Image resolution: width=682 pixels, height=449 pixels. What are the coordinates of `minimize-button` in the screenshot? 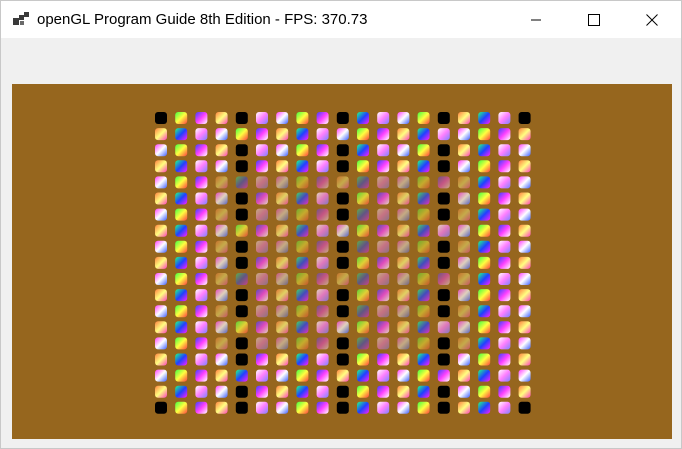 It's located at (536, 19).